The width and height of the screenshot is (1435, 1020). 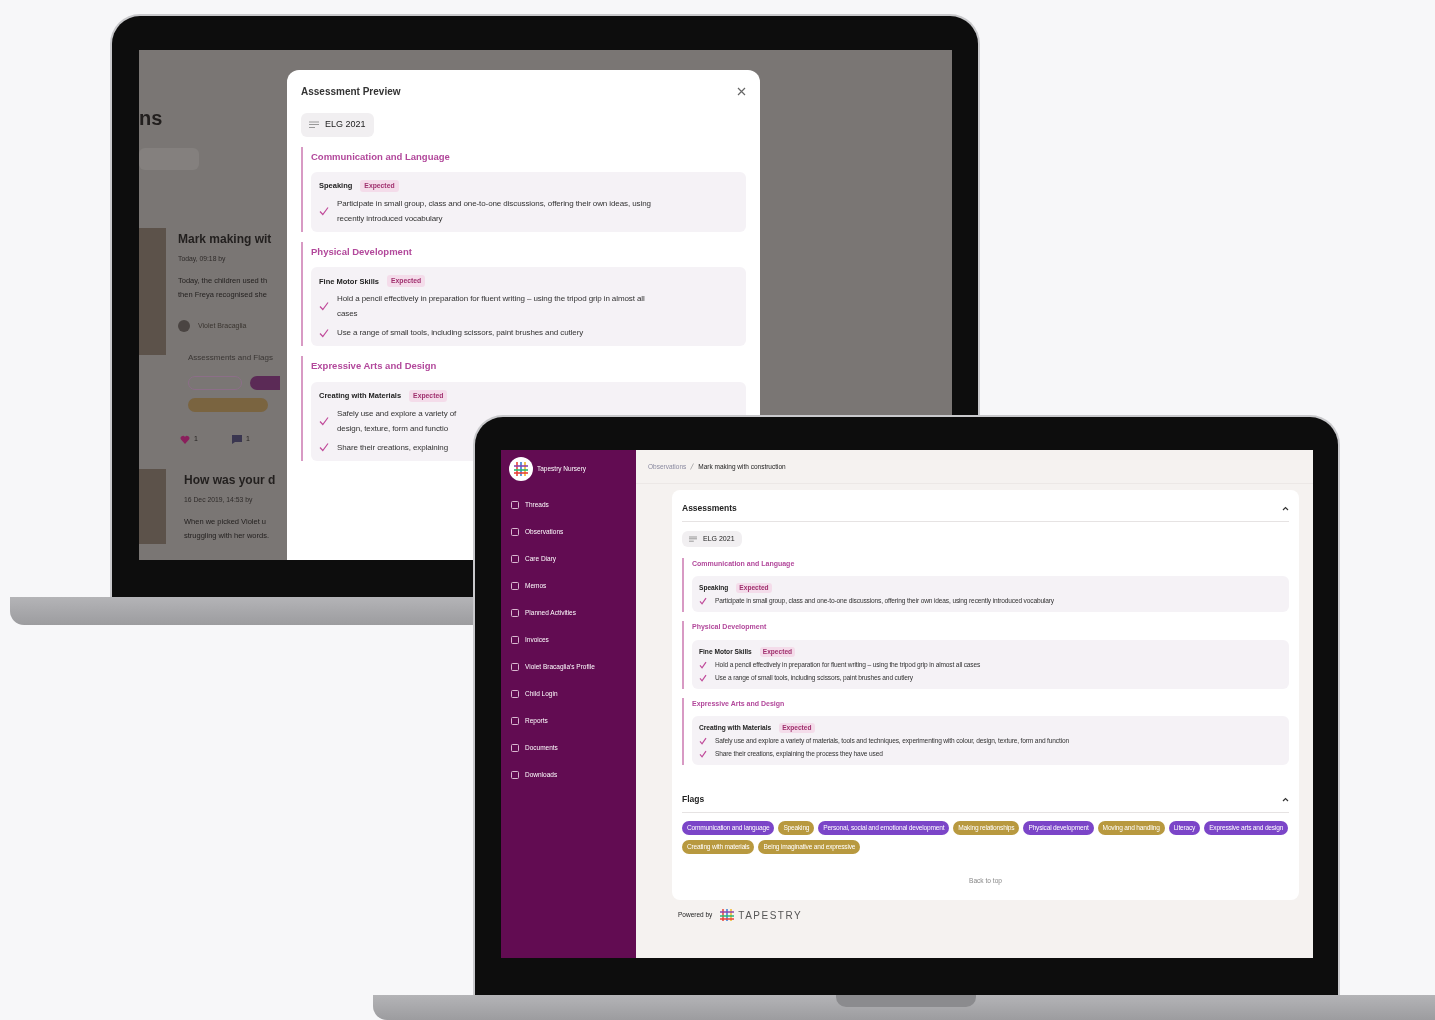 I want to click on tag-pill, so click(x=265, y=383).